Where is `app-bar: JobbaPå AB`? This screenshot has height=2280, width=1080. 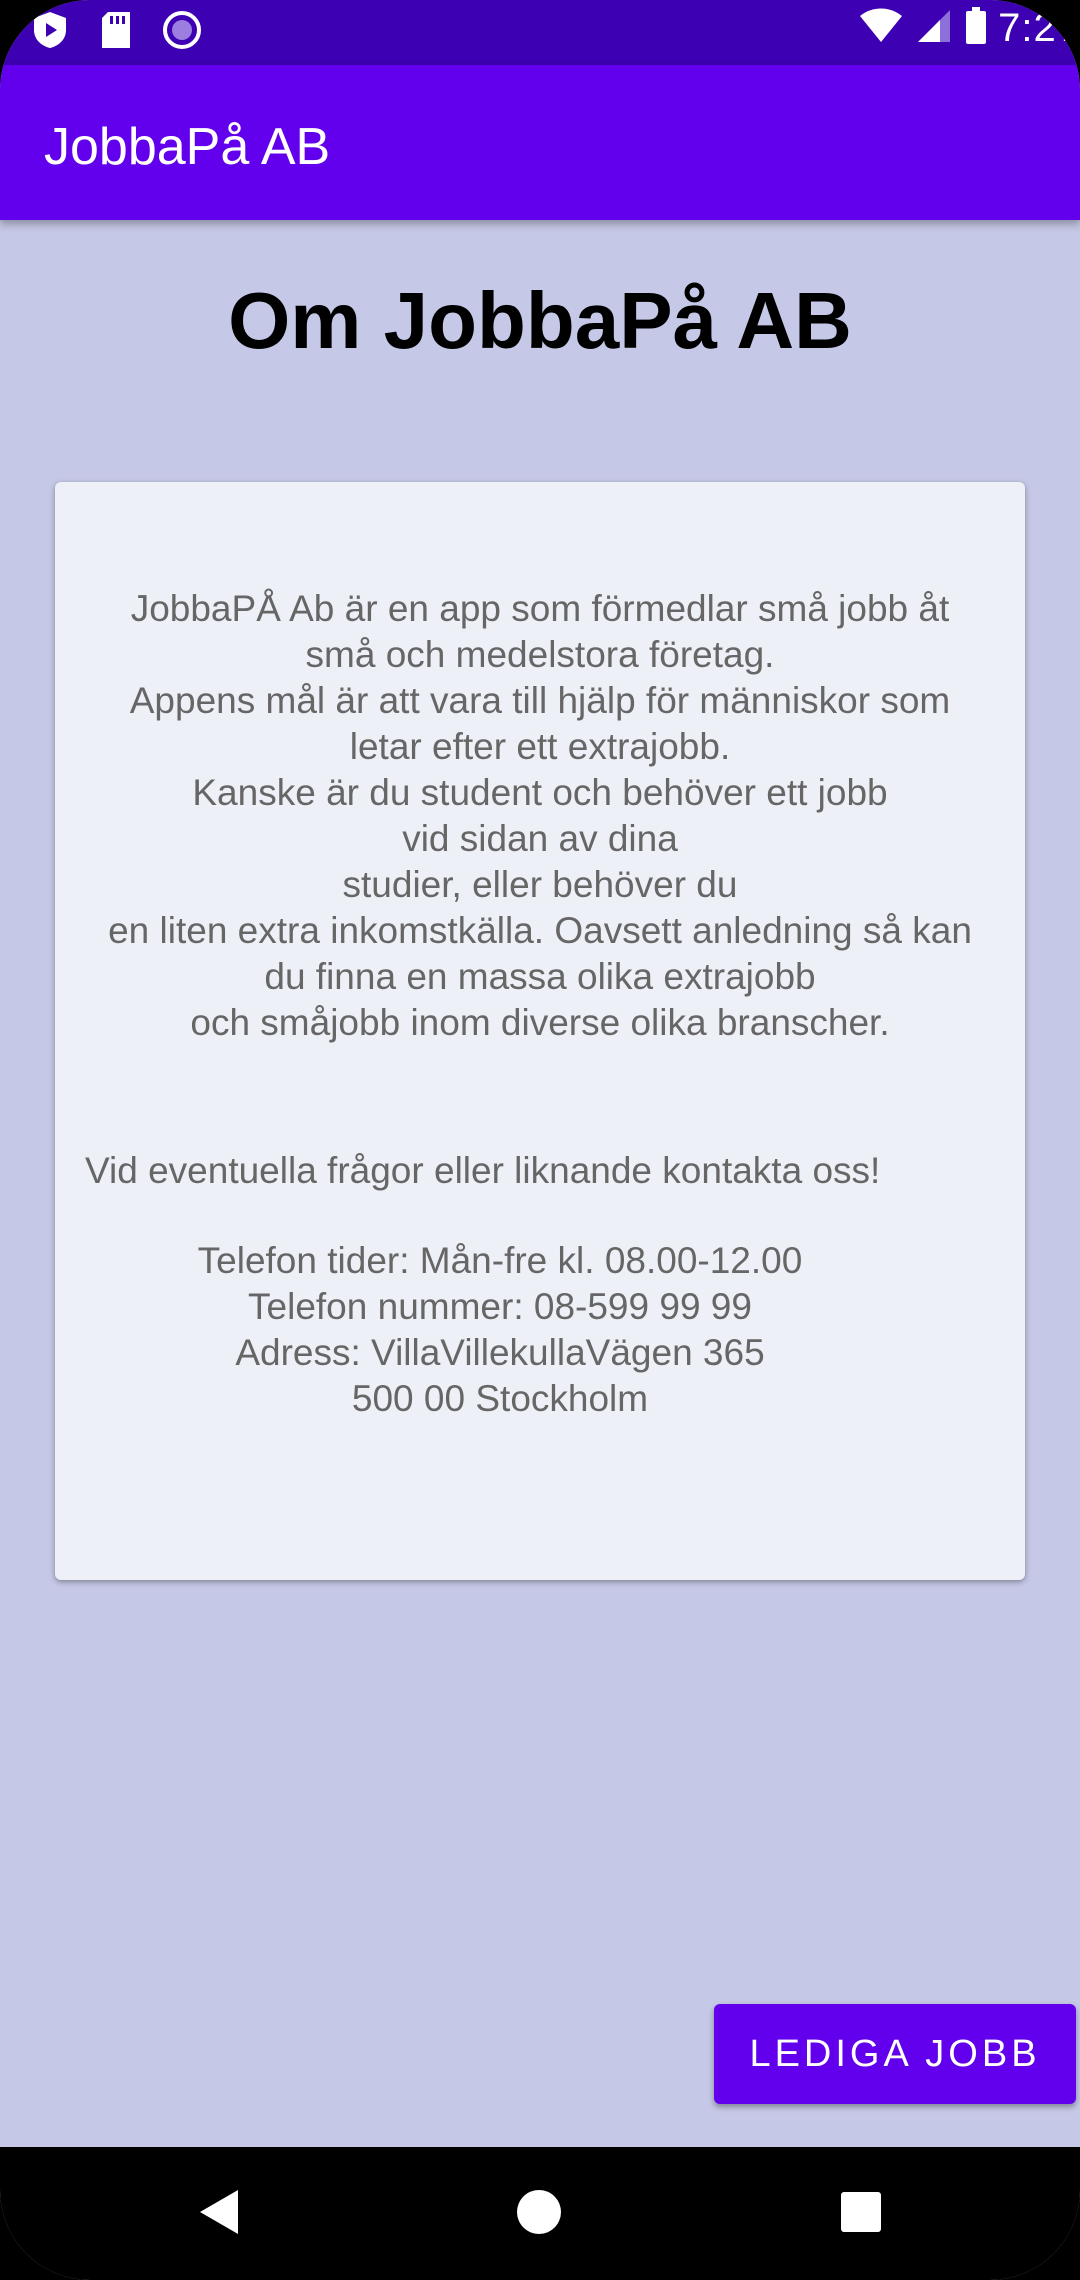 app-bar: JobbaPå AB is located at coordinates (540, 142).